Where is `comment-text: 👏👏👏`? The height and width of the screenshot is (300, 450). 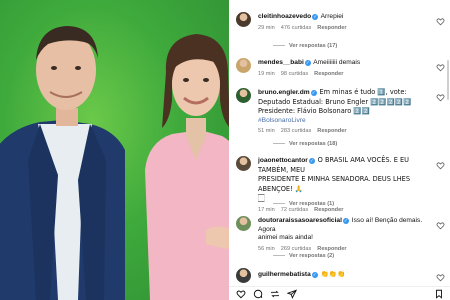 comment-text: 👏👏👏 is located at coordinates (333, 274).